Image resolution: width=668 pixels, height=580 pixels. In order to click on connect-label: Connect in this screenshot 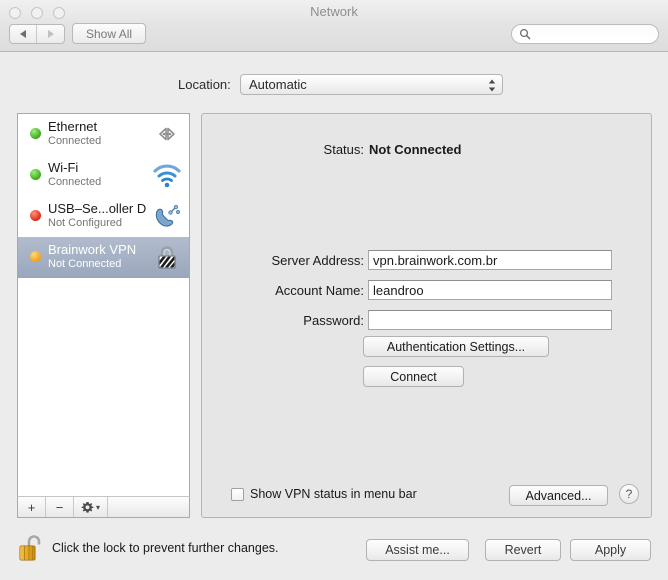, I will do `click(413, 376)`.